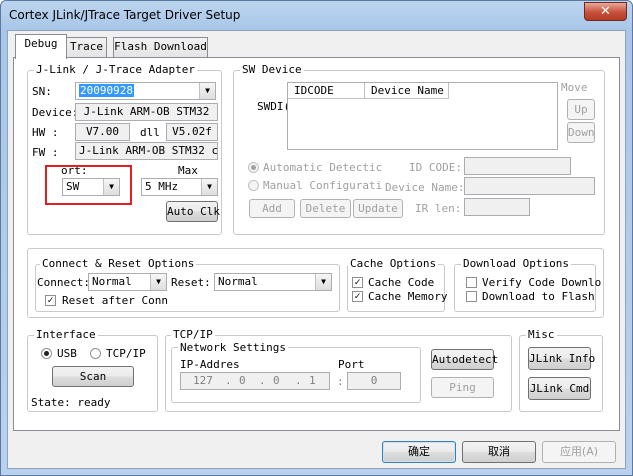 This screenshot has height=476, width=633. Describe the element at coordinates (408, 296) in the screenshot. I see `cache-memory-label: Cache Memory` at that location.